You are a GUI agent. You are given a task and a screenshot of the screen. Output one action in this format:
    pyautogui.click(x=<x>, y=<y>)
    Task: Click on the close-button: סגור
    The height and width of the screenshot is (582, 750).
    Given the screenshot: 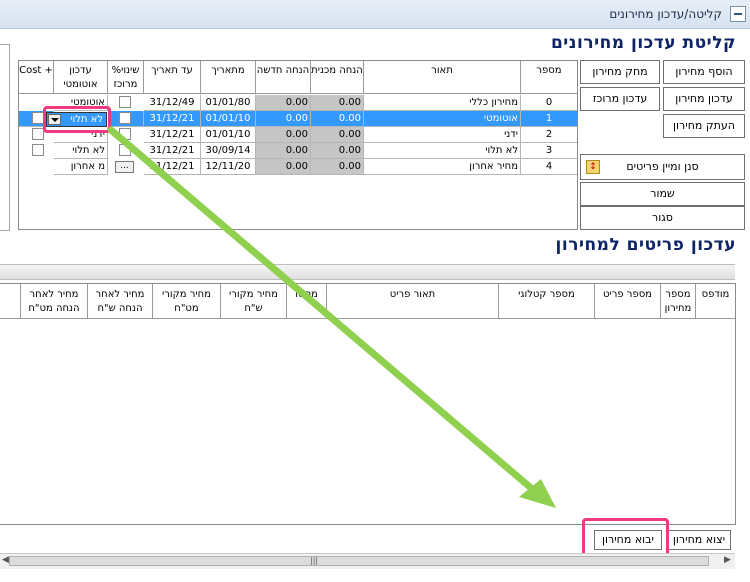 What is the action you would take?
    pyautogui.click(x=662, y=218)
    